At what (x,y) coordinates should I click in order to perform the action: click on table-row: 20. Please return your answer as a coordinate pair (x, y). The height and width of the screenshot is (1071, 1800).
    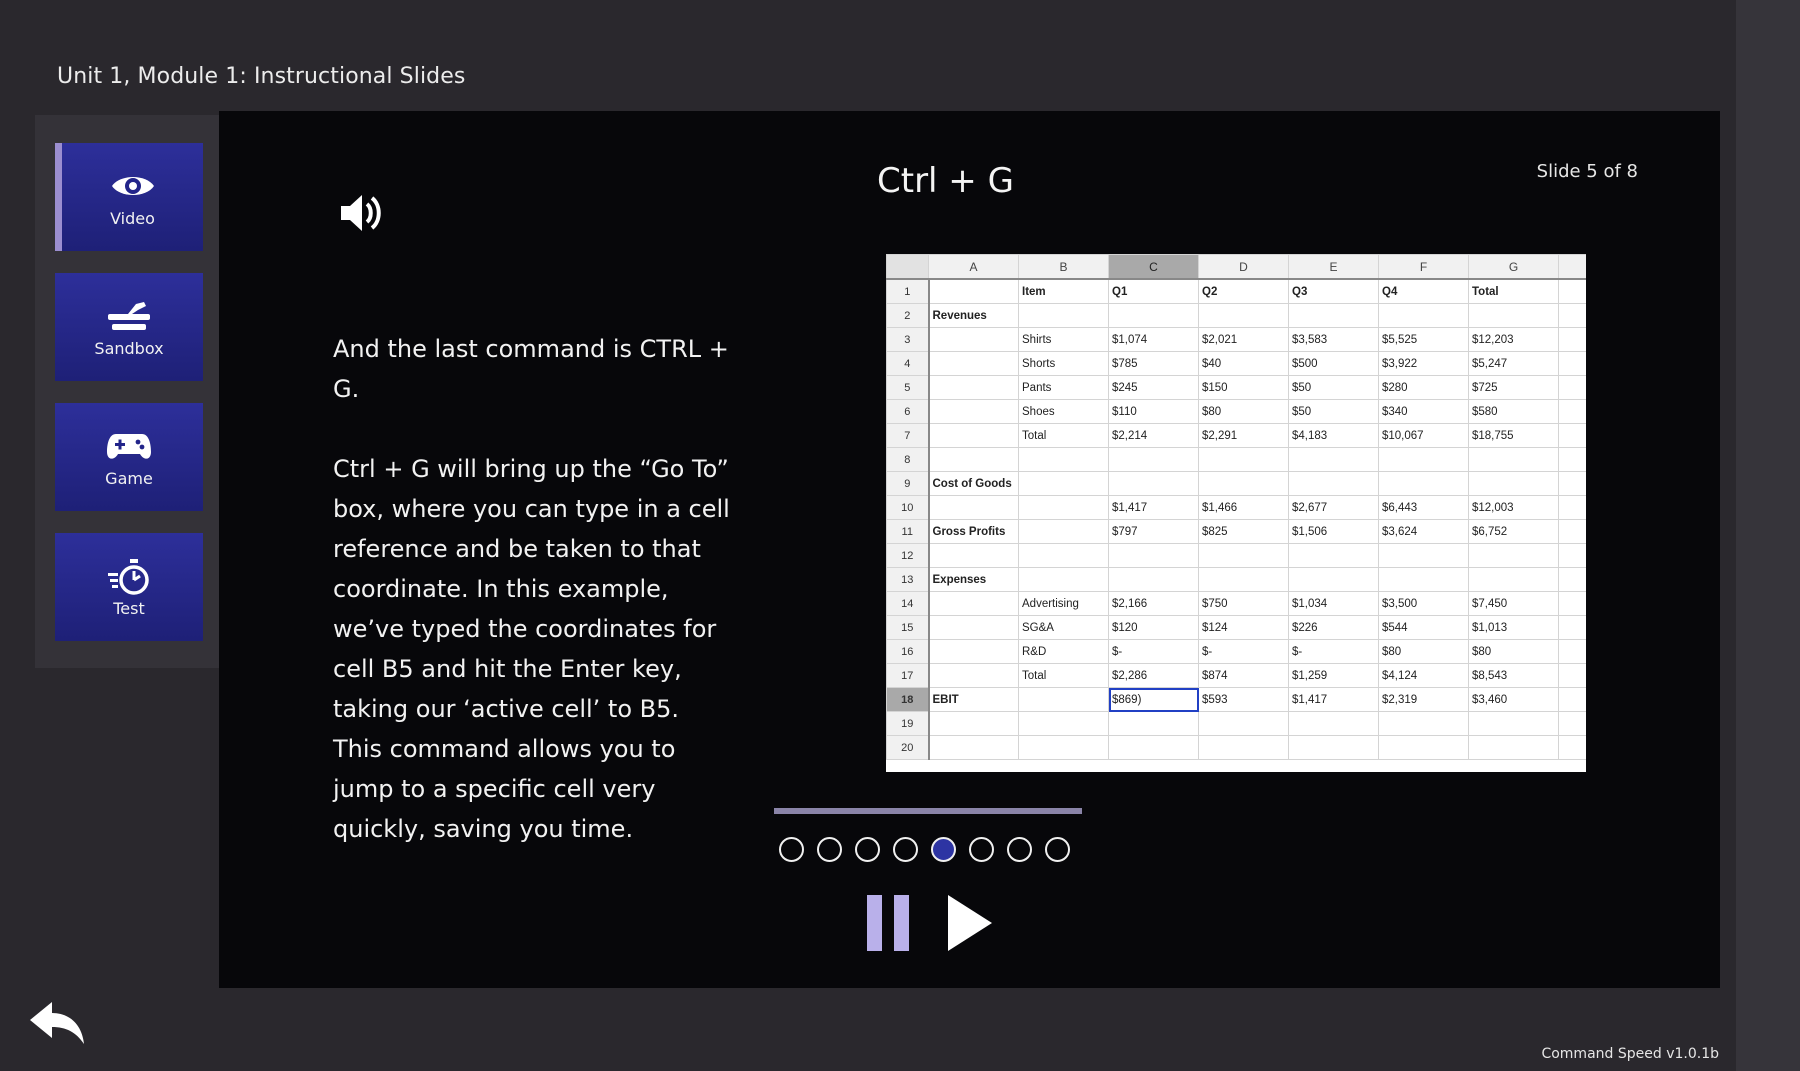
    Looking at the image, I should click on (1236, 747).